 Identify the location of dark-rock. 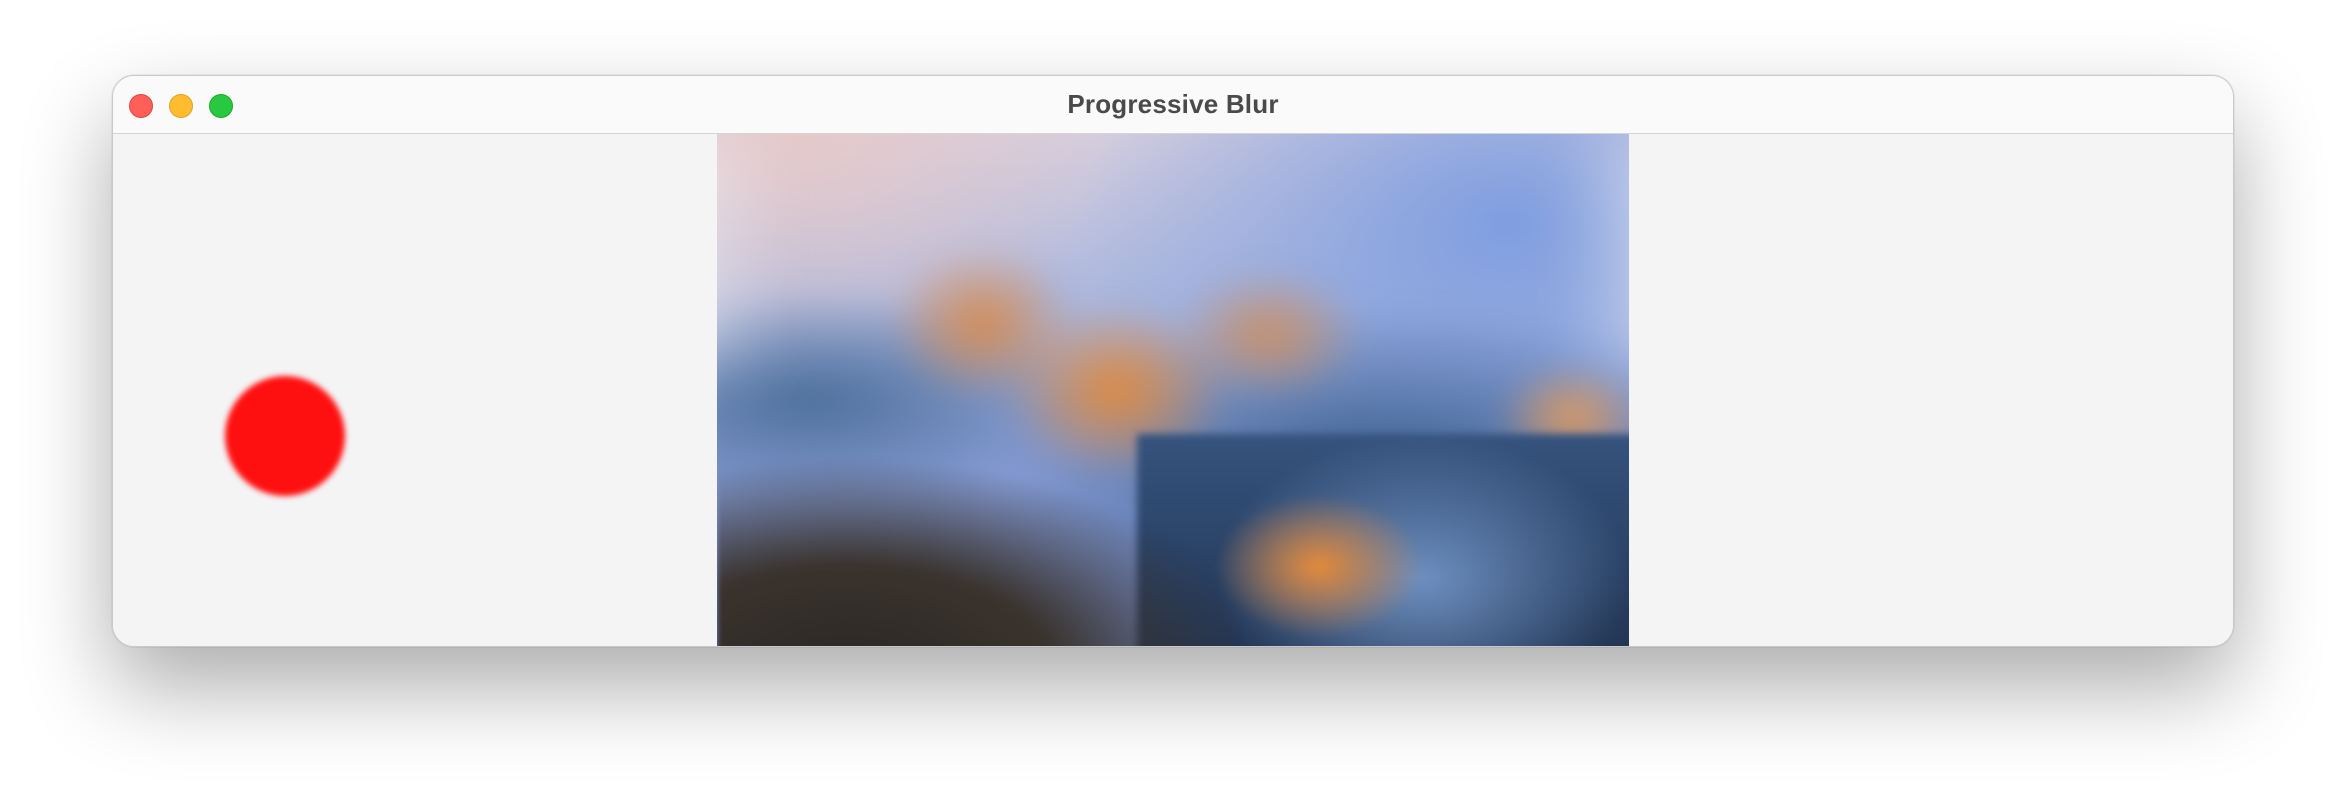
(977, 540).